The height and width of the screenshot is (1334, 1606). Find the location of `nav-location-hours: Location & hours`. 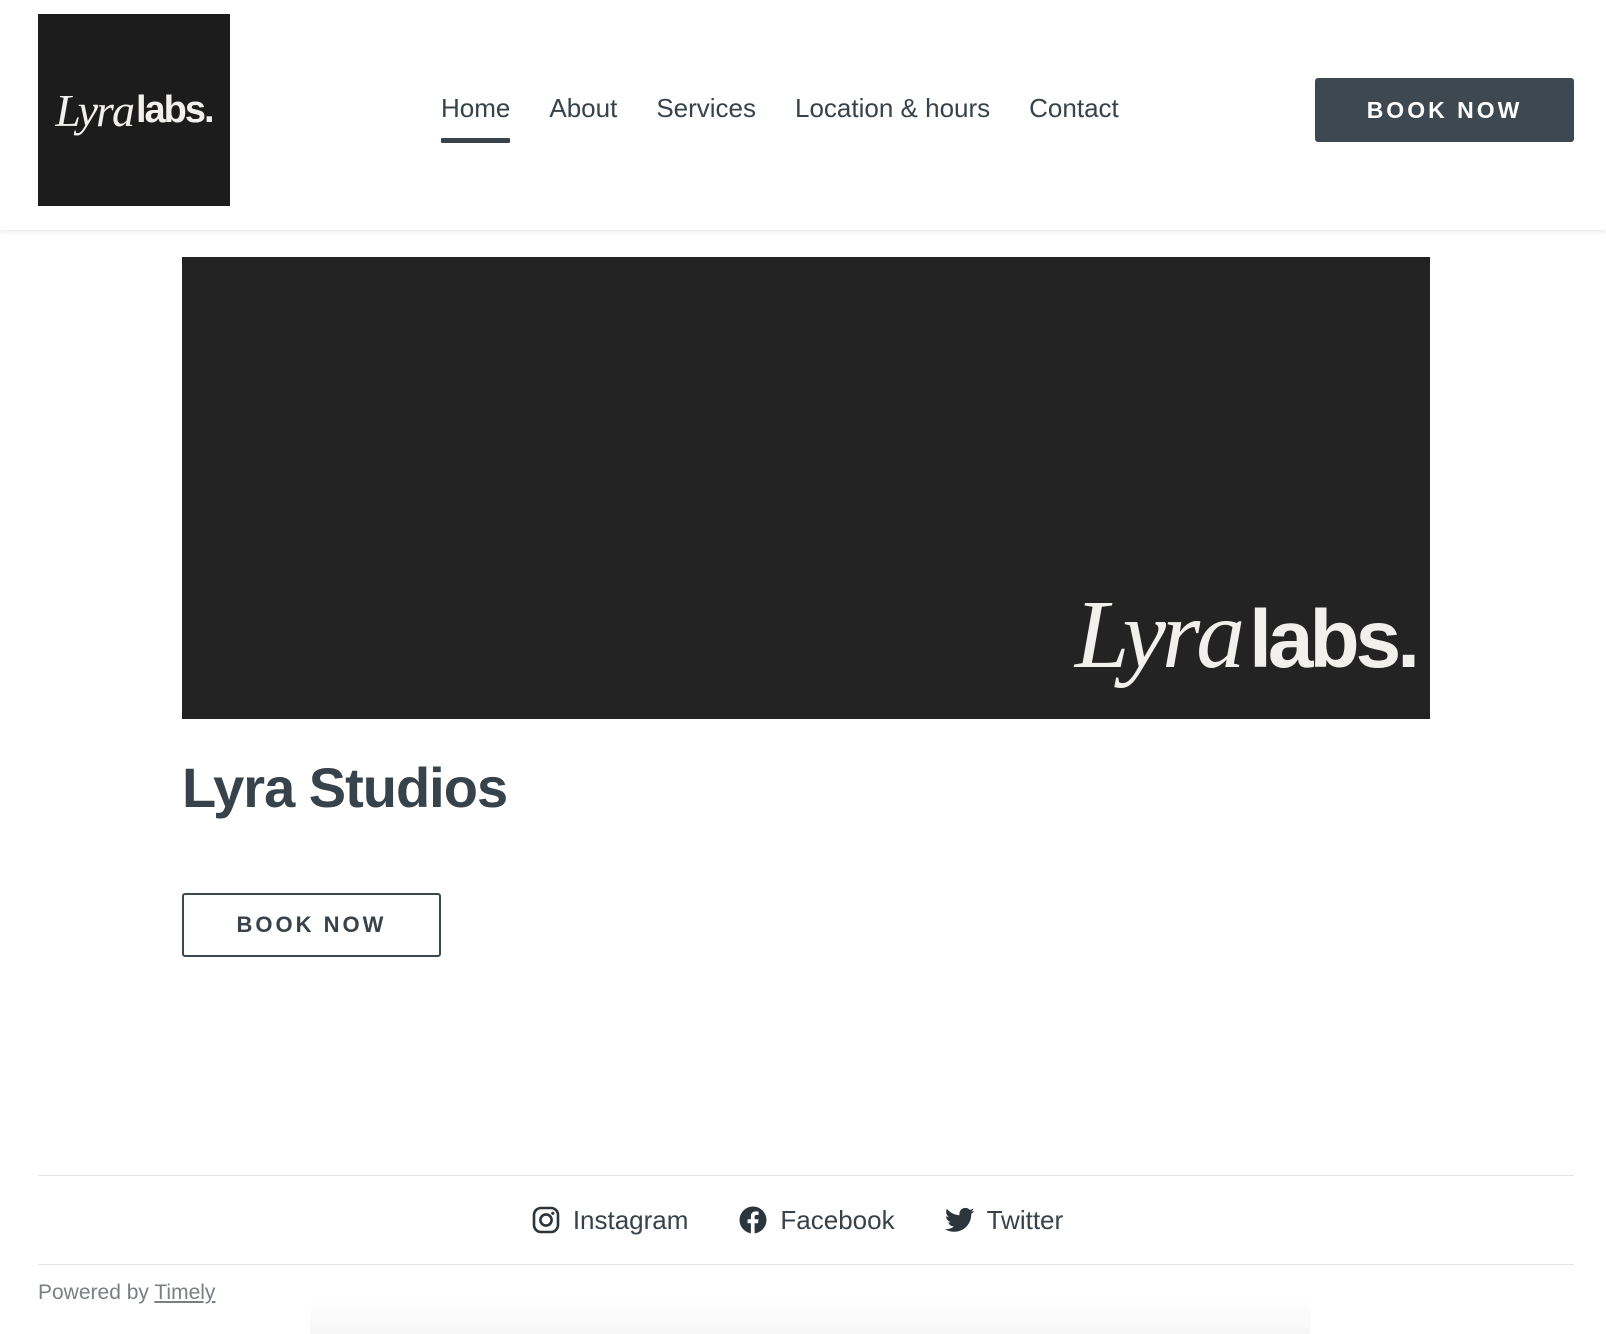

nav-location-hours: Location & hours is located at coordinates (892, 118).